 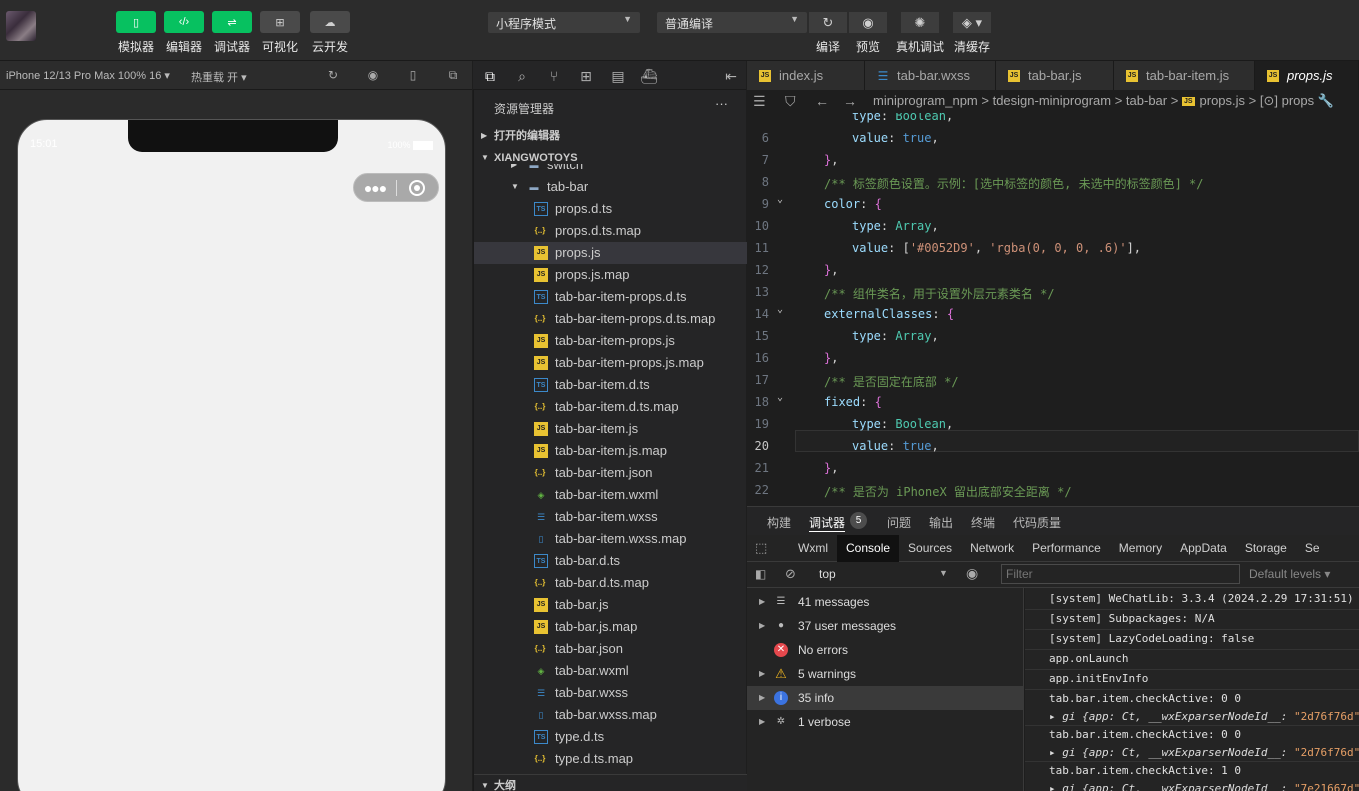 I want to click on folder-switch: ▶ ▬ switch, so click(x=610, y=170).